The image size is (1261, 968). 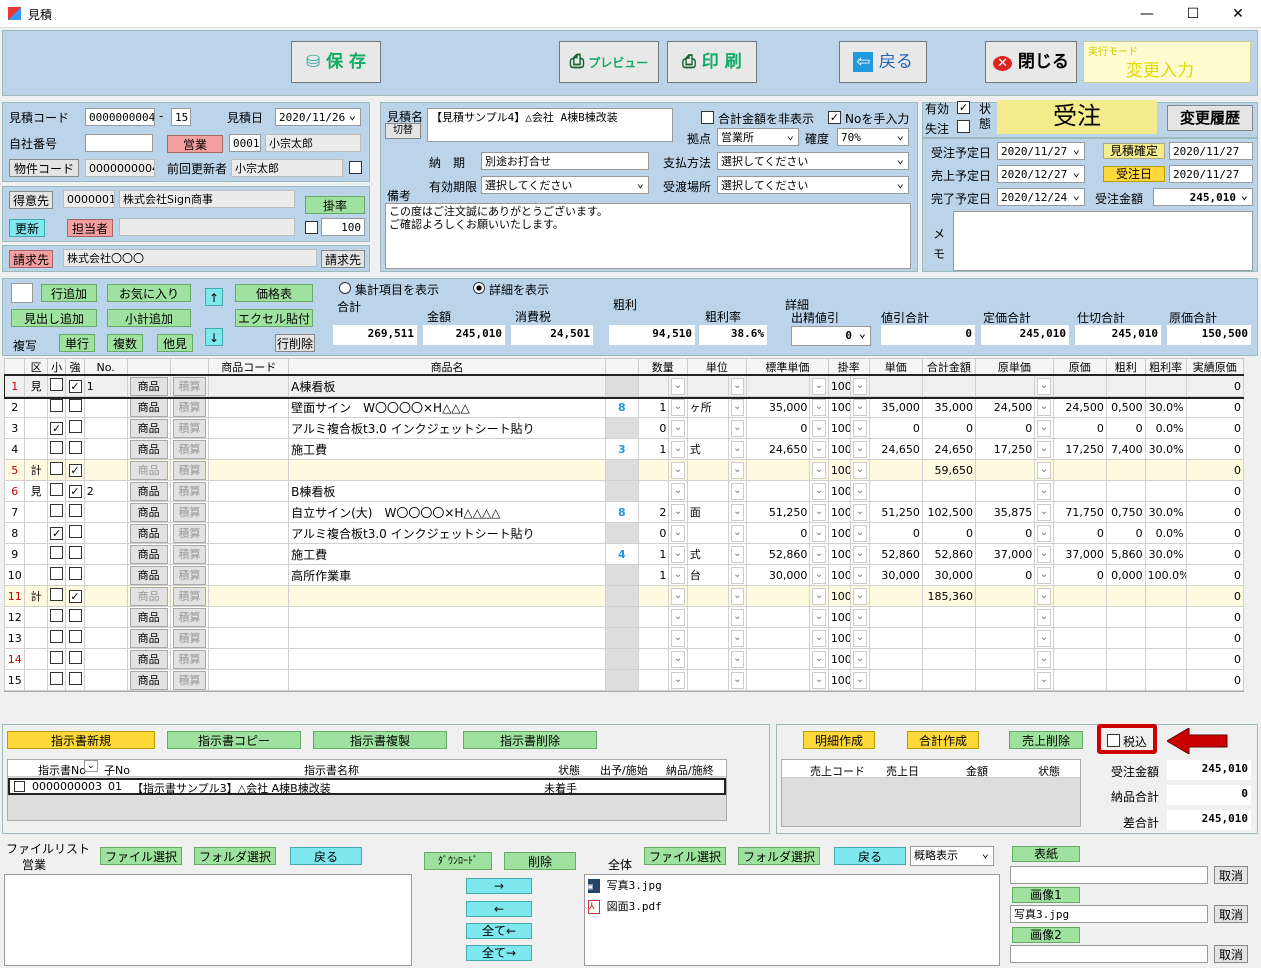 What do you see at coordinates (499, 953) in the screenshot?
I see `move-all-right-button: 全て→` at bounding box center [499, 953].